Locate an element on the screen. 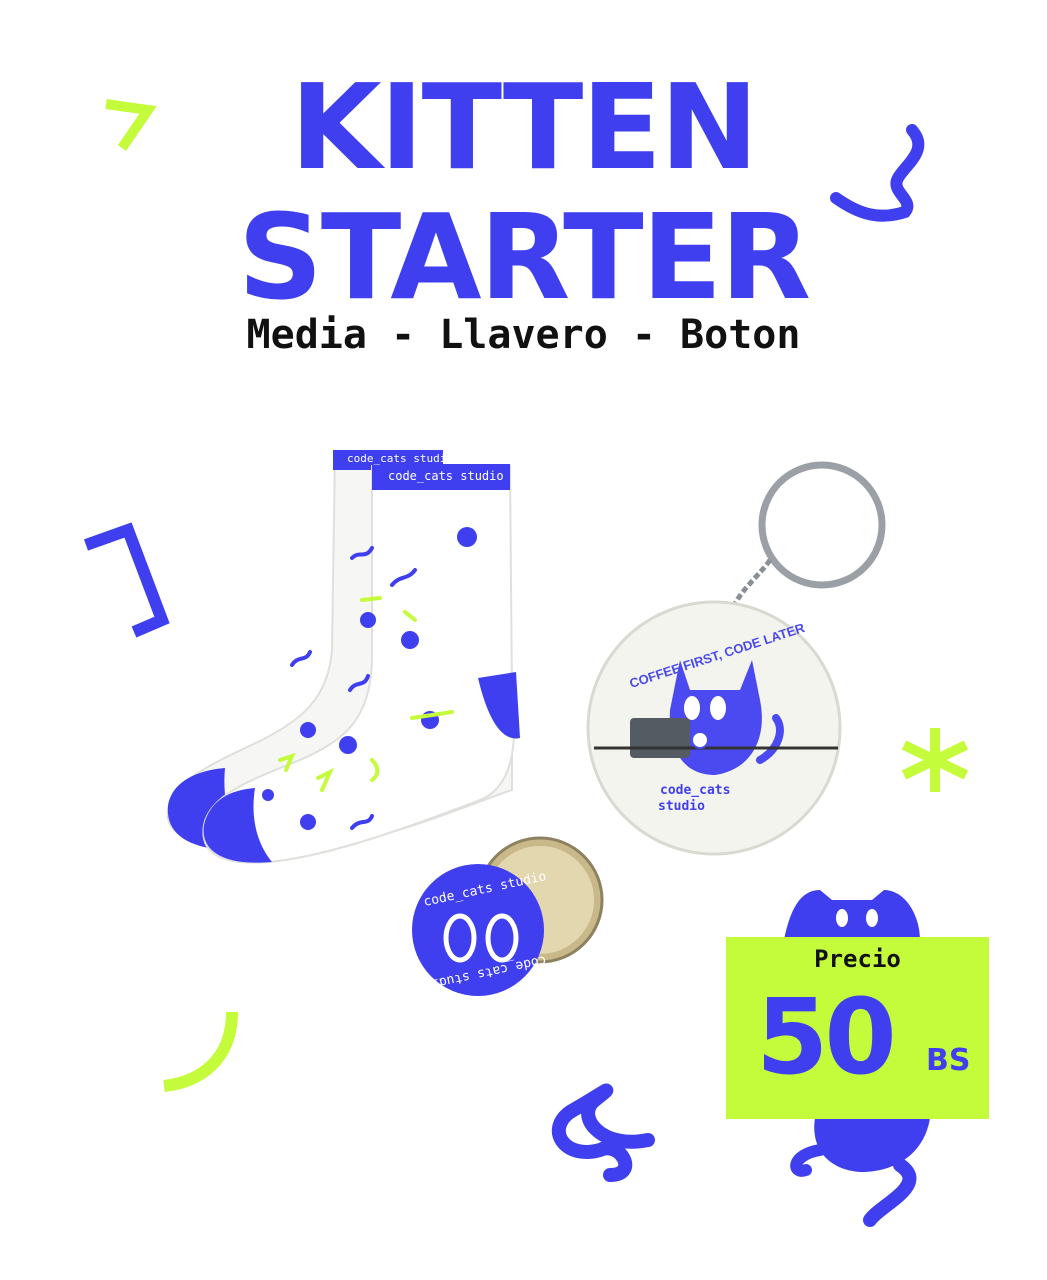  keychain-illustration is located at coordinates (736, 658).